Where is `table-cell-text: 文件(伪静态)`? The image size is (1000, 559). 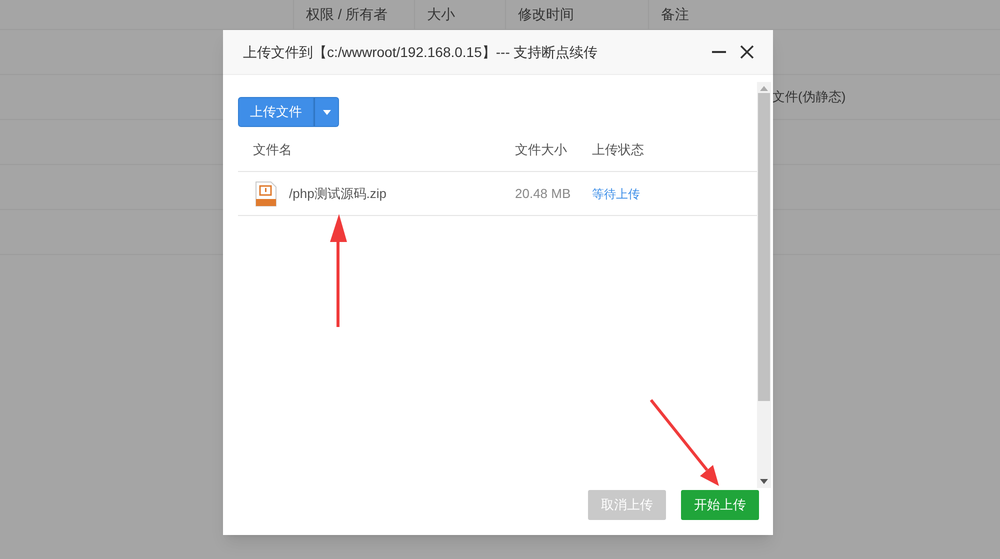 table-cell-text: 文件(伪静态) is located at coordinates (809, 97).